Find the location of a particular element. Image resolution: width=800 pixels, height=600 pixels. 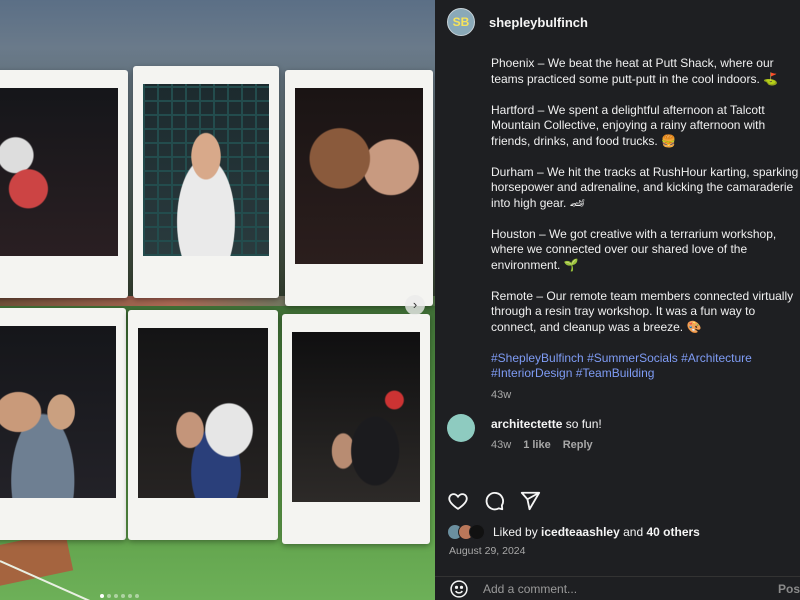

likes-summary: Liked by icedteaashley and 40 others is located at coordinates (573, 532).